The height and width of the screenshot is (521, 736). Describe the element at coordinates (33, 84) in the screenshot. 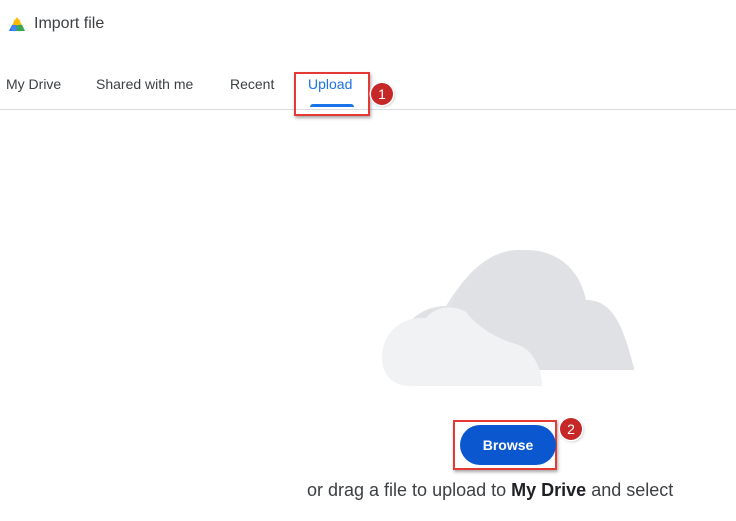

I see `tab-my-drive: My Drive` at that location.